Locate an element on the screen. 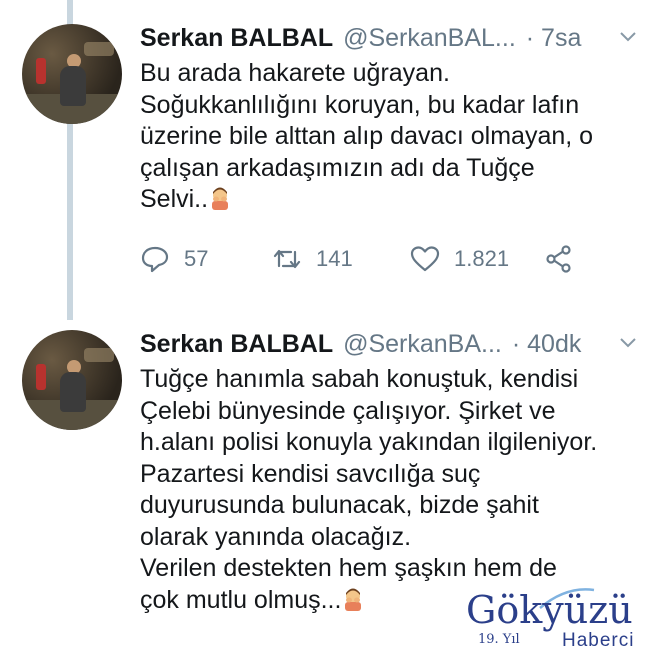 The height and width of the screenshot is (659, 660). tweet-line: Verilen destekten hem şaşkın hem de is located at coordinates (348, 568).